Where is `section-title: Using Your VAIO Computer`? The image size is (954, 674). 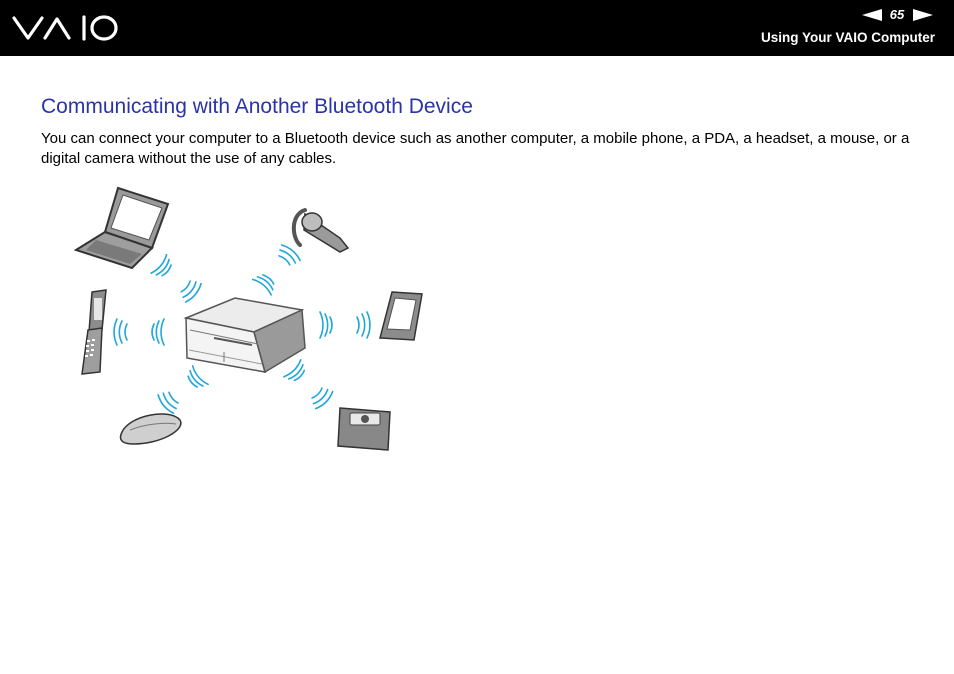 section-title: Using Your VAIO Computer is located at coordinates (847, 37).